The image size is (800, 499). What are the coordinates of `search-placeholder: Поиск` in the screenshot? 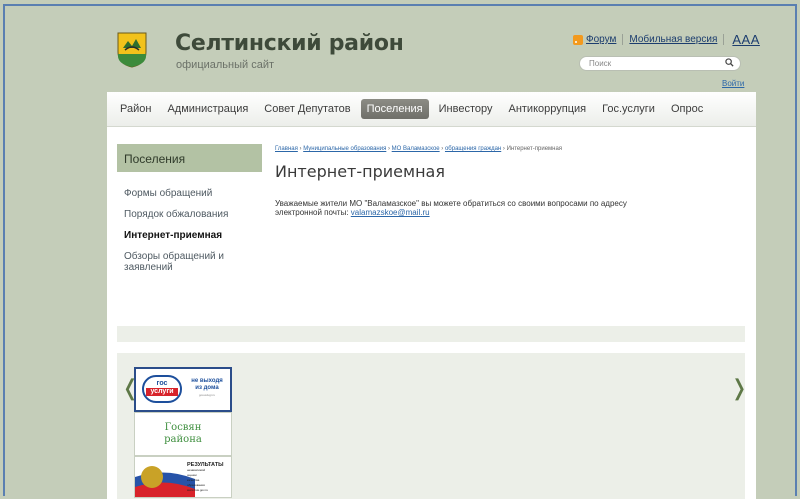 It's located at (600, 63).